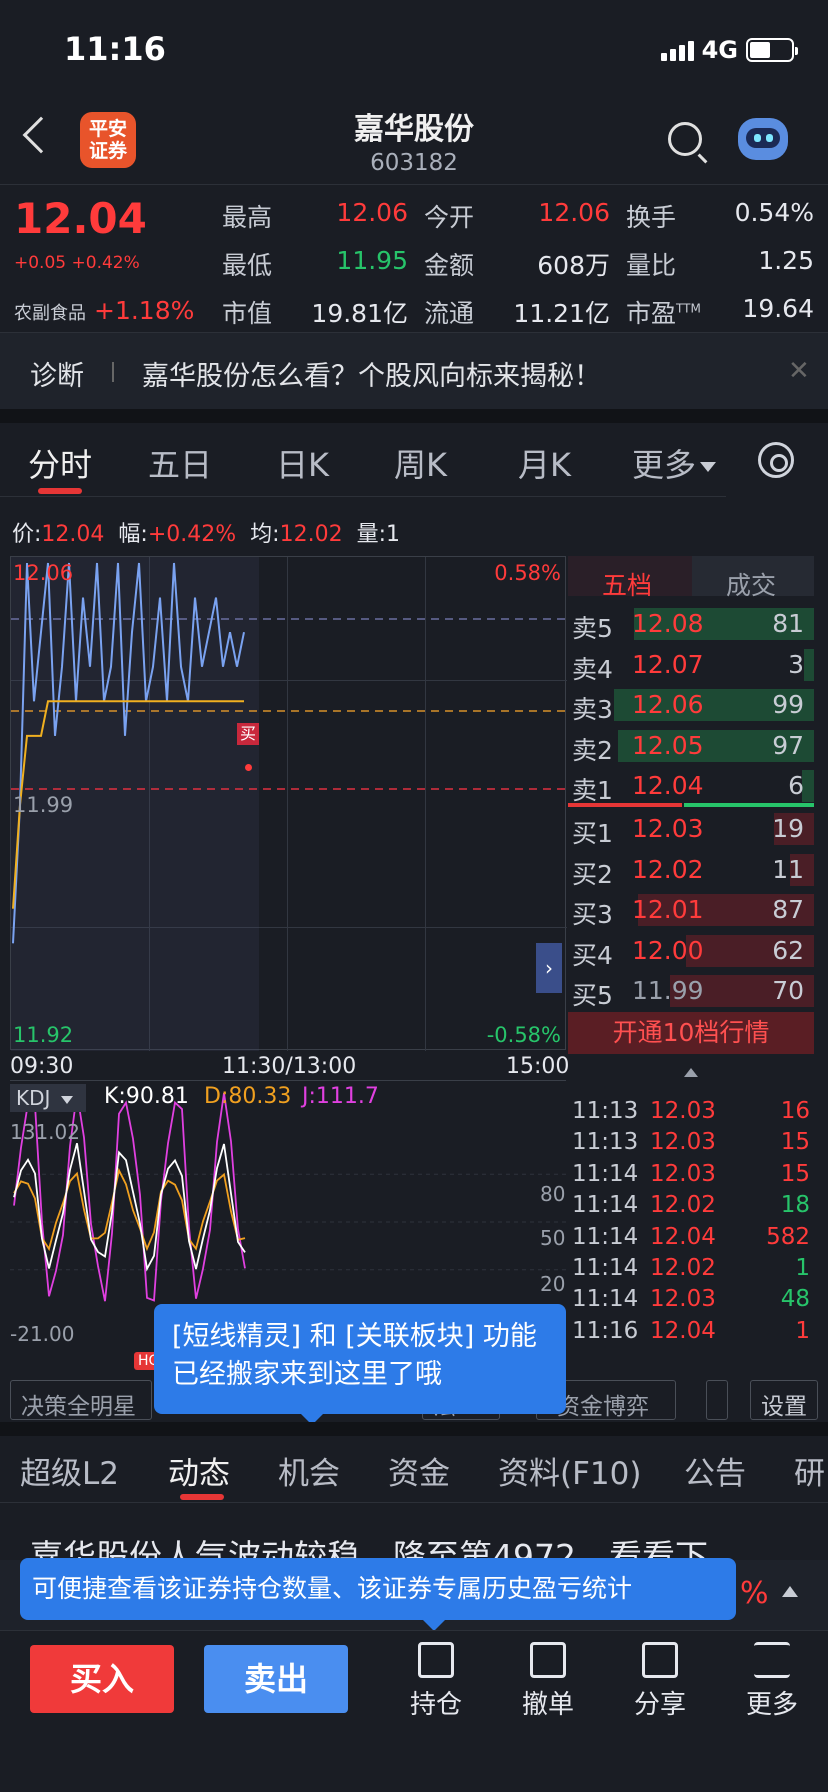 The image size is (828, 1792). Describe the element at coordinates (786, 260) in the screenshot. I see `quote-value: 1.25` at that location.